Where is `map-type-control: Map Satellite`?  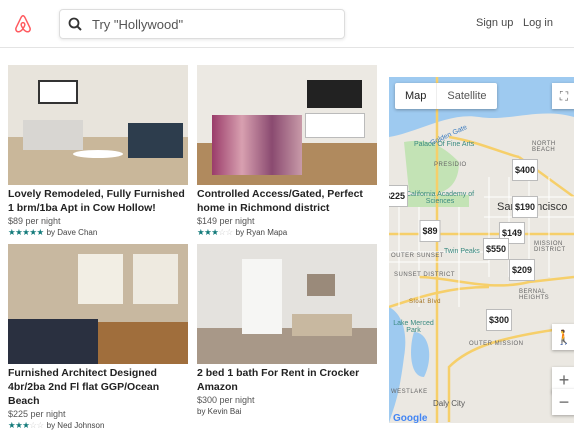 map-type-control: Map Satellite is located at coordinates (446, 96).